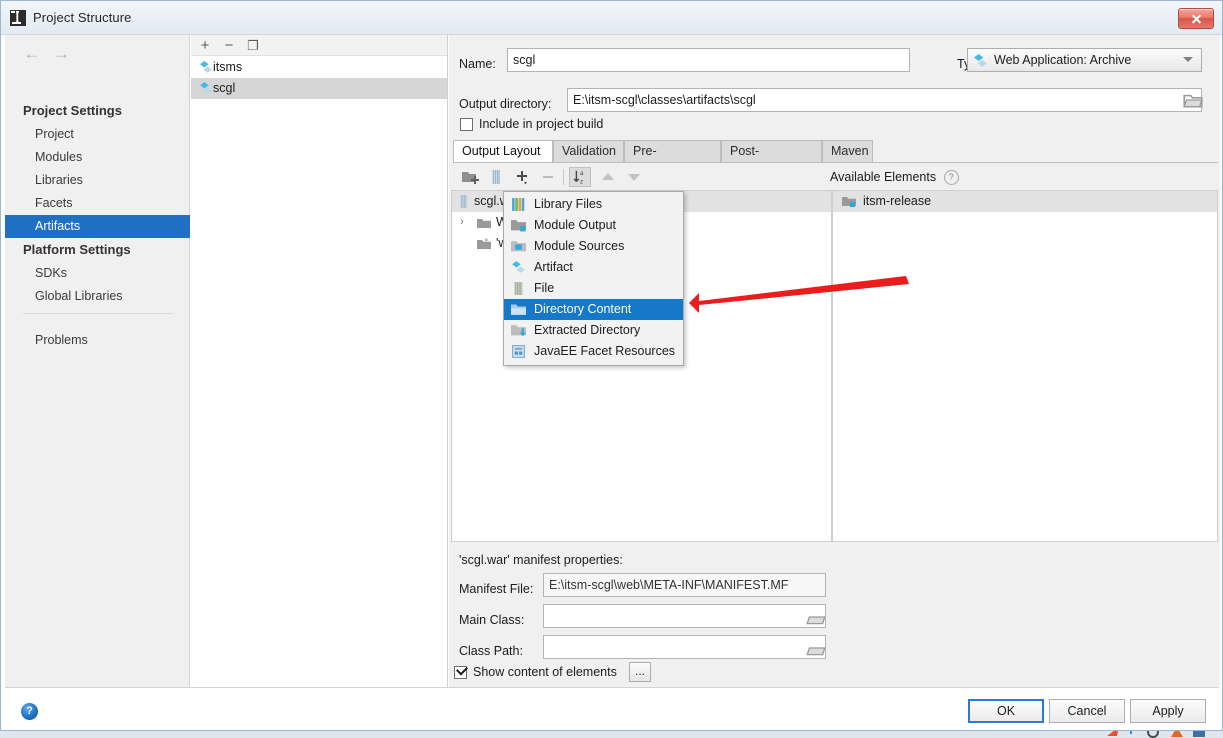  What do you see at coordinates (593, 267) in the screenshot?
I see `menu-item-artifact: Artifact` at bounding box center [593, 267].